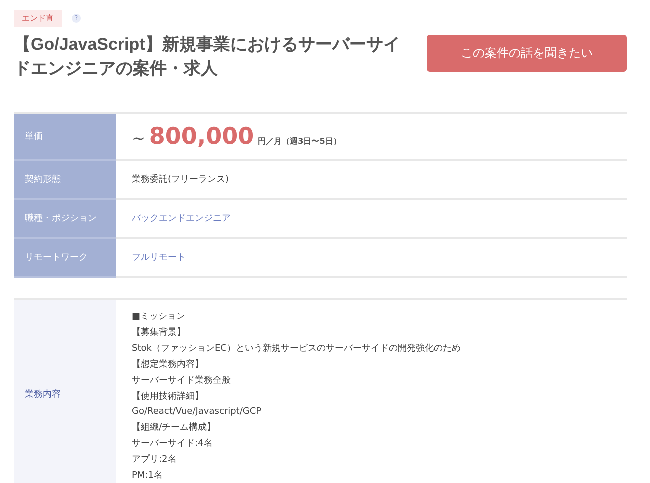 This screenshot has width=650, height=483. What do you see at coordinates (65, 136) in the screenshot?
I see `field-label: 単価` at bounding box center [65, 136].